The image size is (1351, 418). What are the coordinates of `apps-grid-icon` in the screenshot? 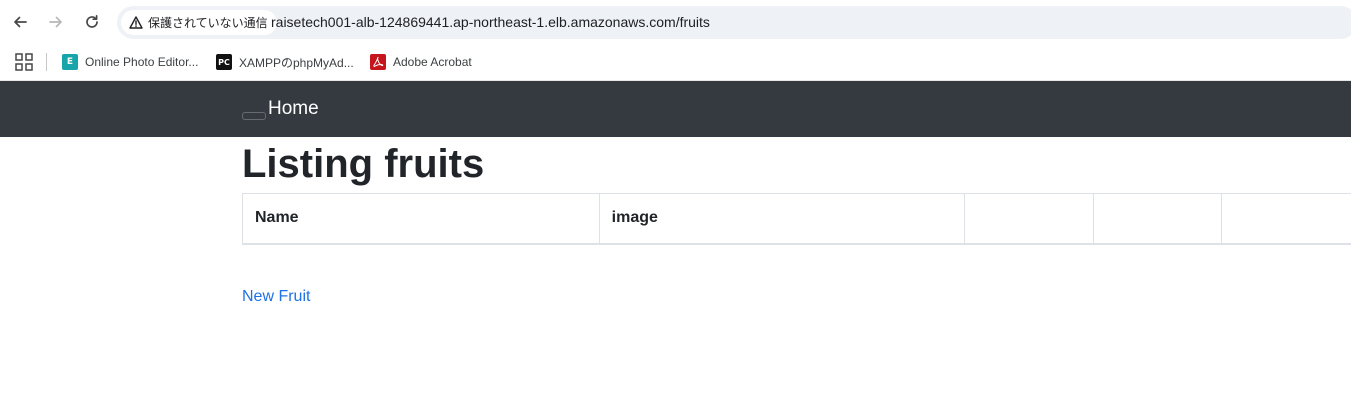 It's located at (24, 62).